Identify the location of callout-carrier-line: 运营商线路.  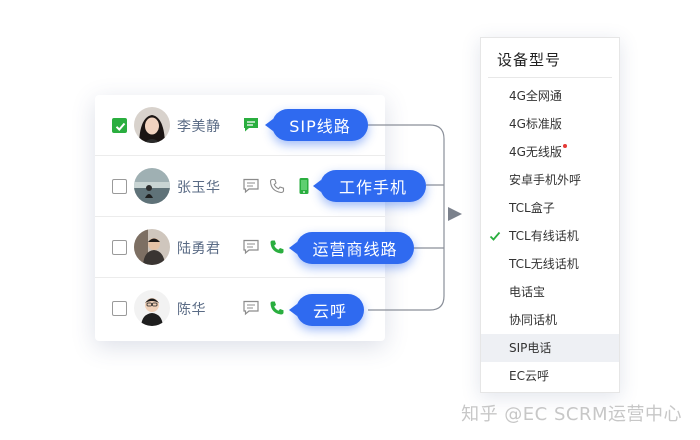
(351, 248).